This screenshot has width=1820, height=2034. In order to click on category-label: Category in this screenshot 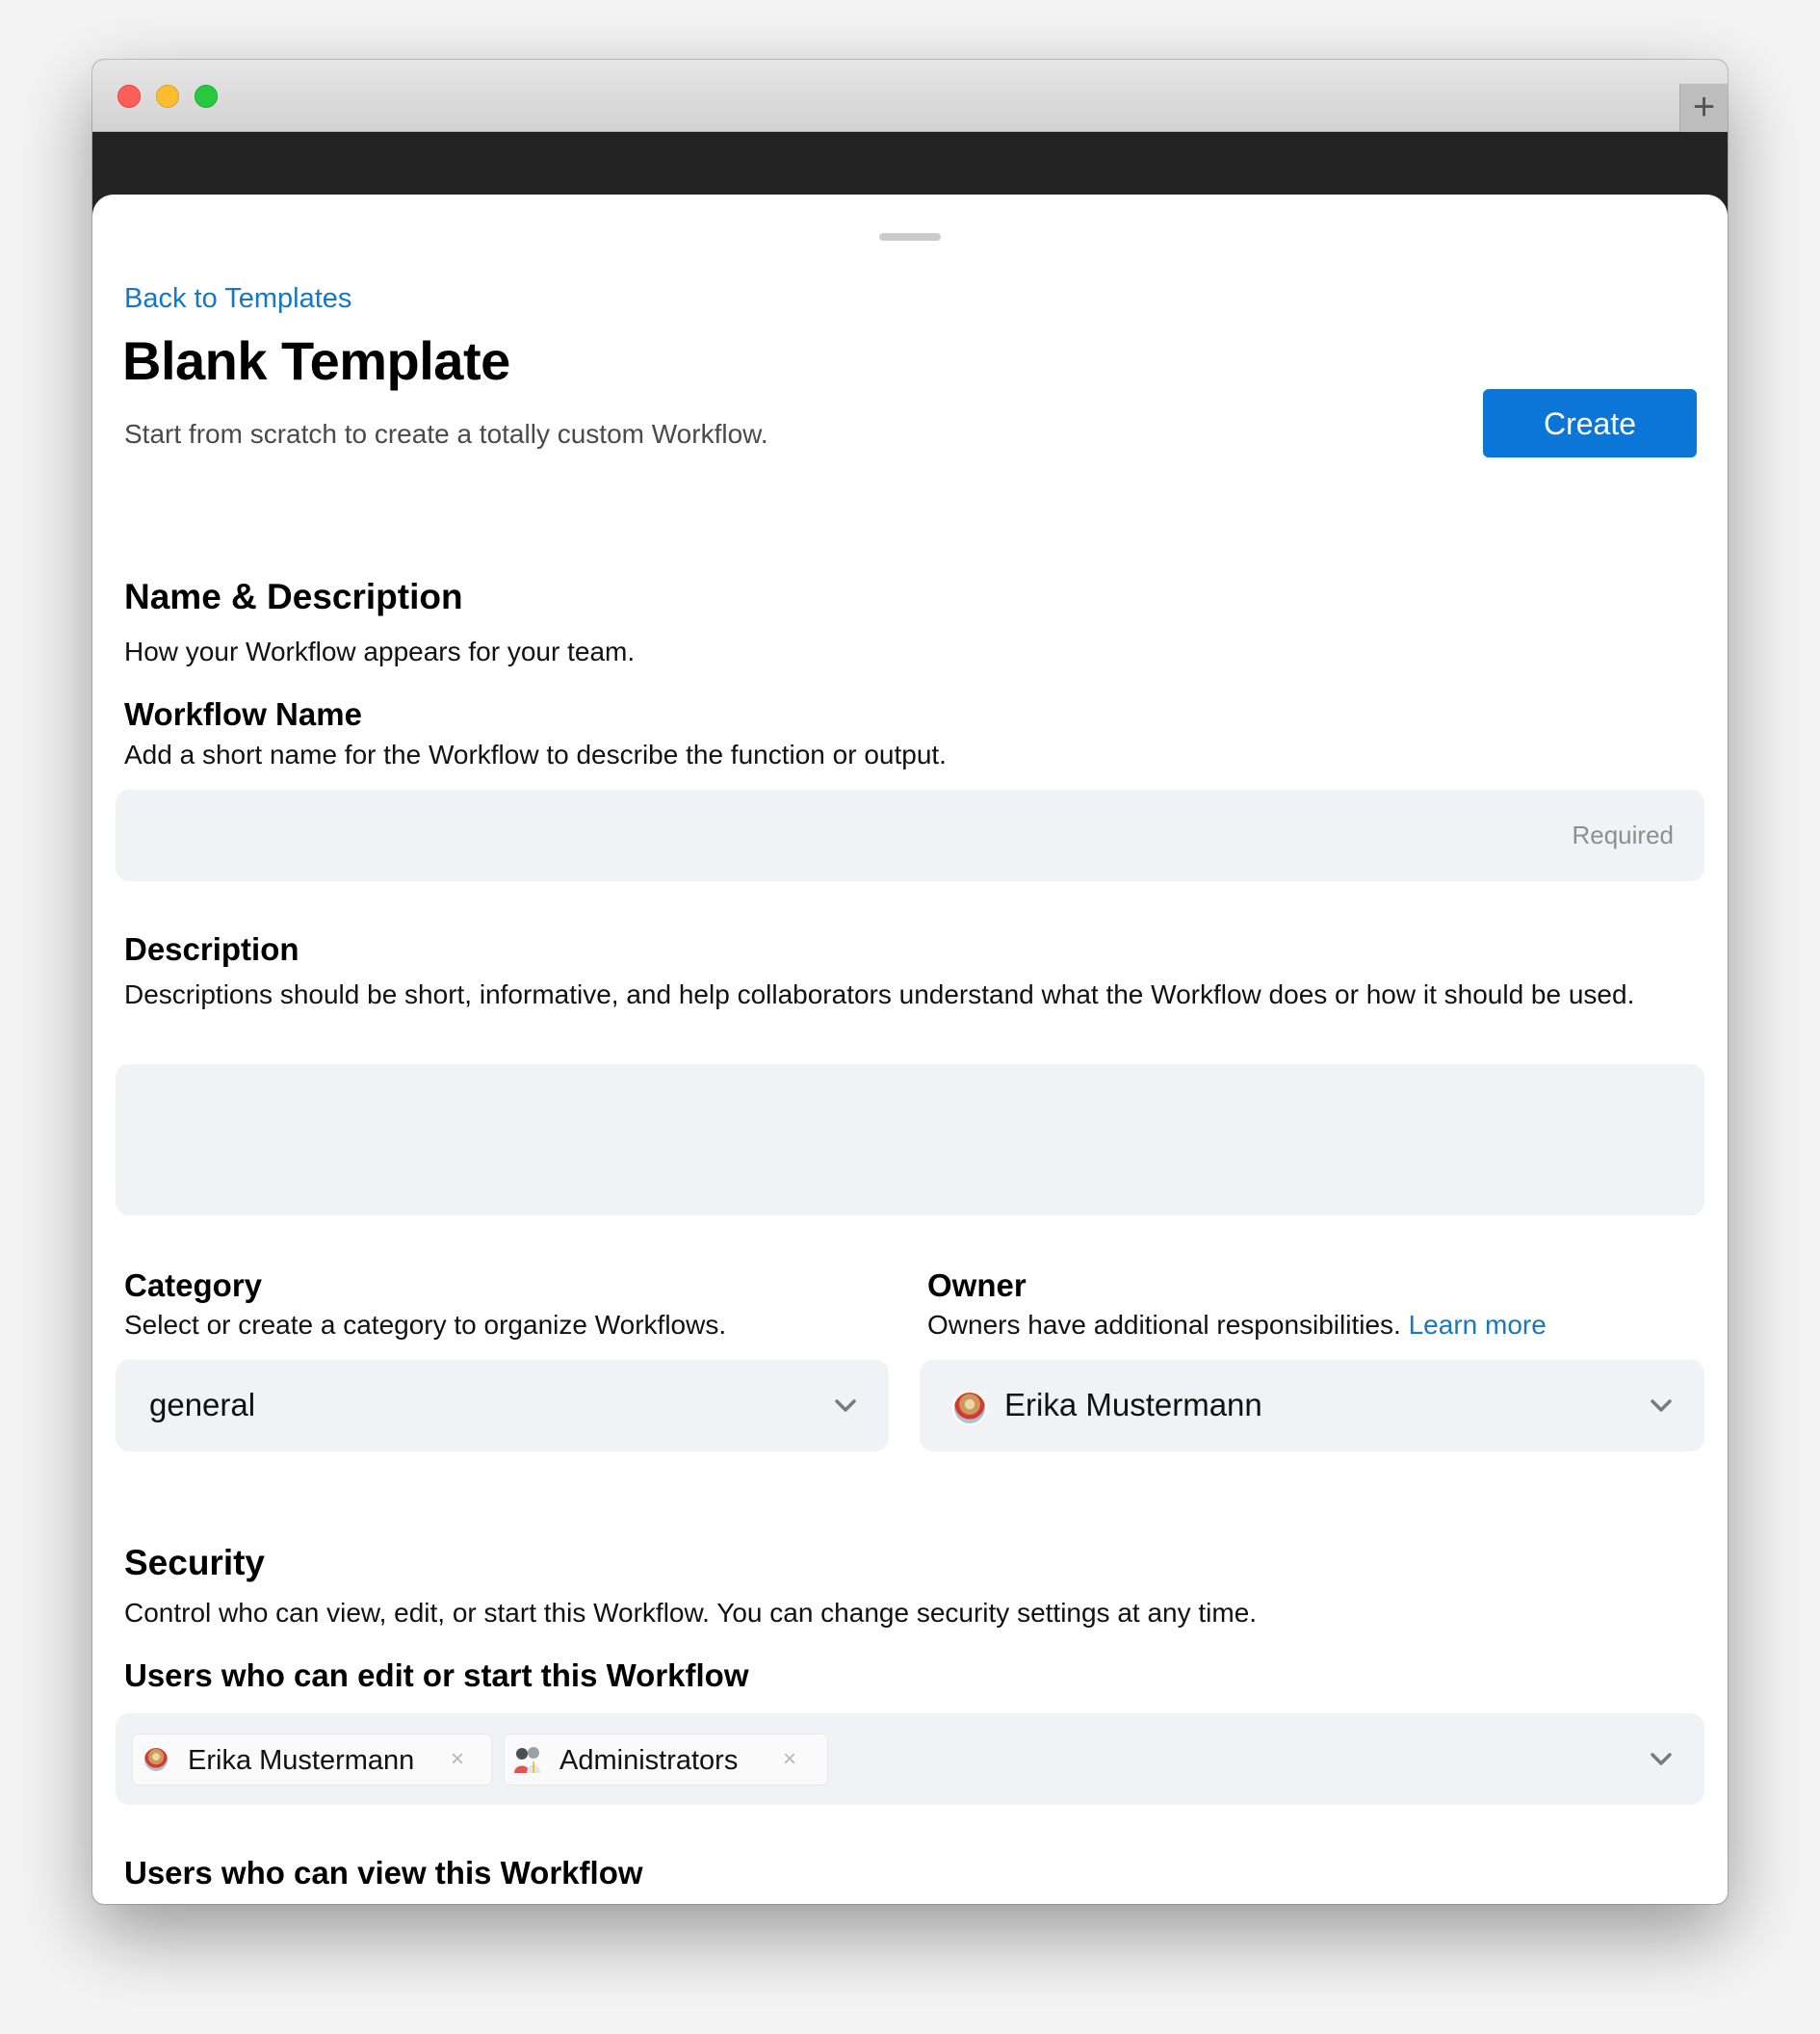, I will do `click(193, 1285)`.